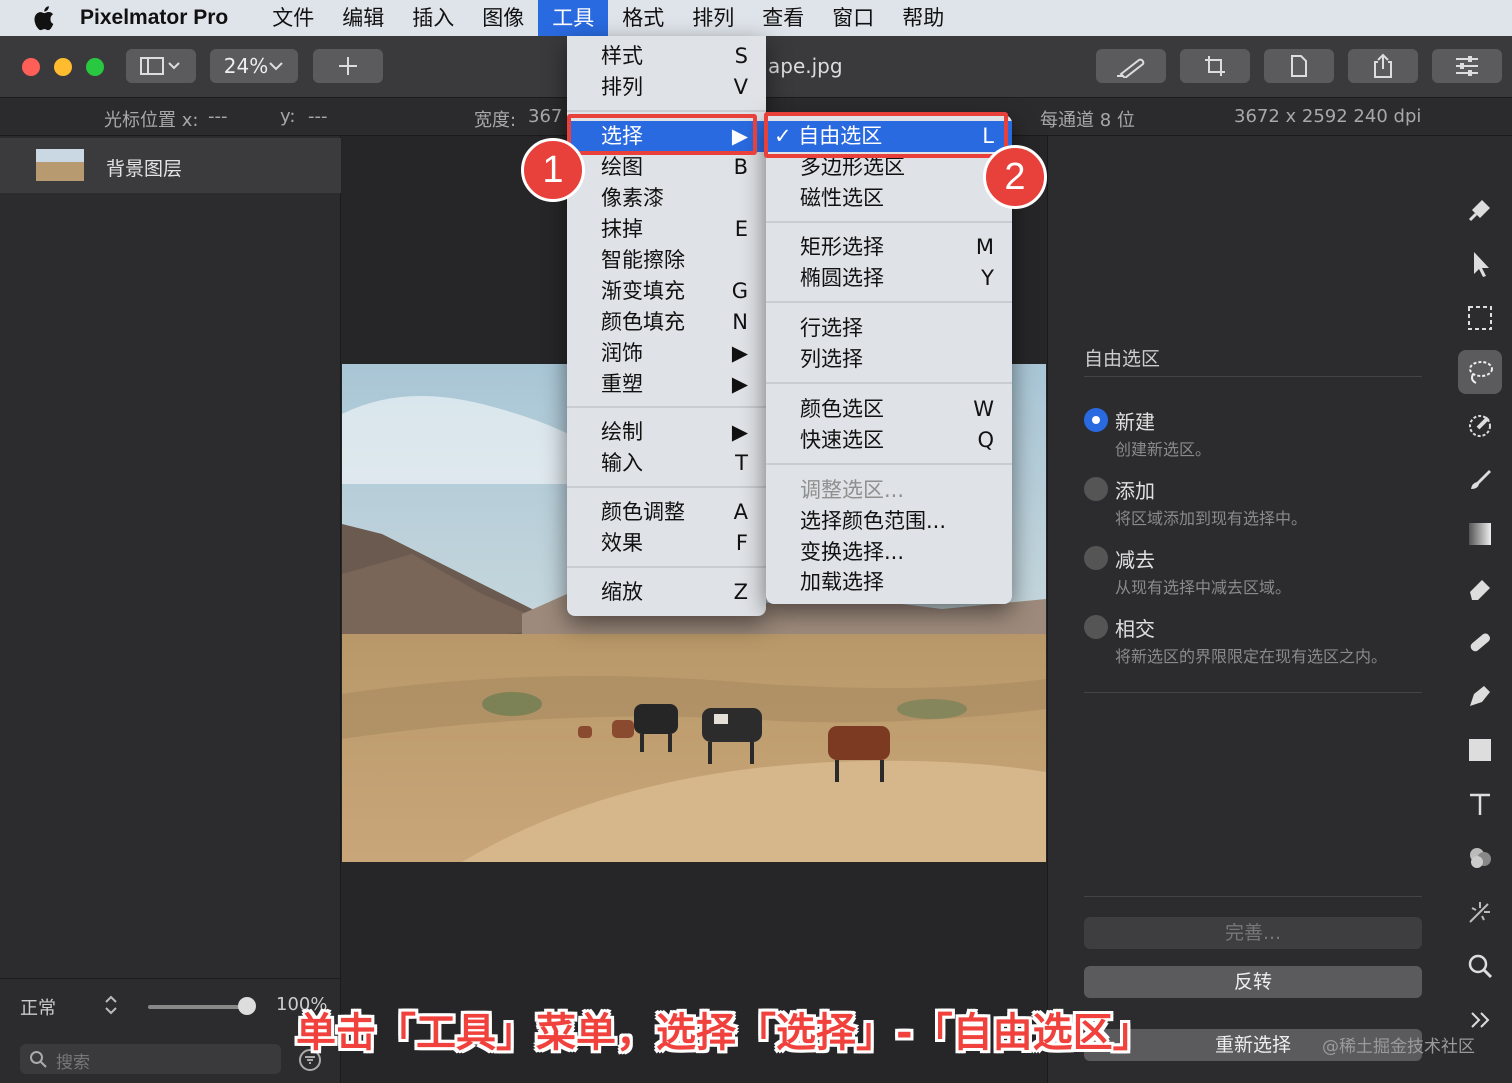 The image size is (1512, 1083). What do you see at coordinates (666, 543) in the screenshot?
I see `menu-item-effects: 效果 F` at bounding box center [666, 543].